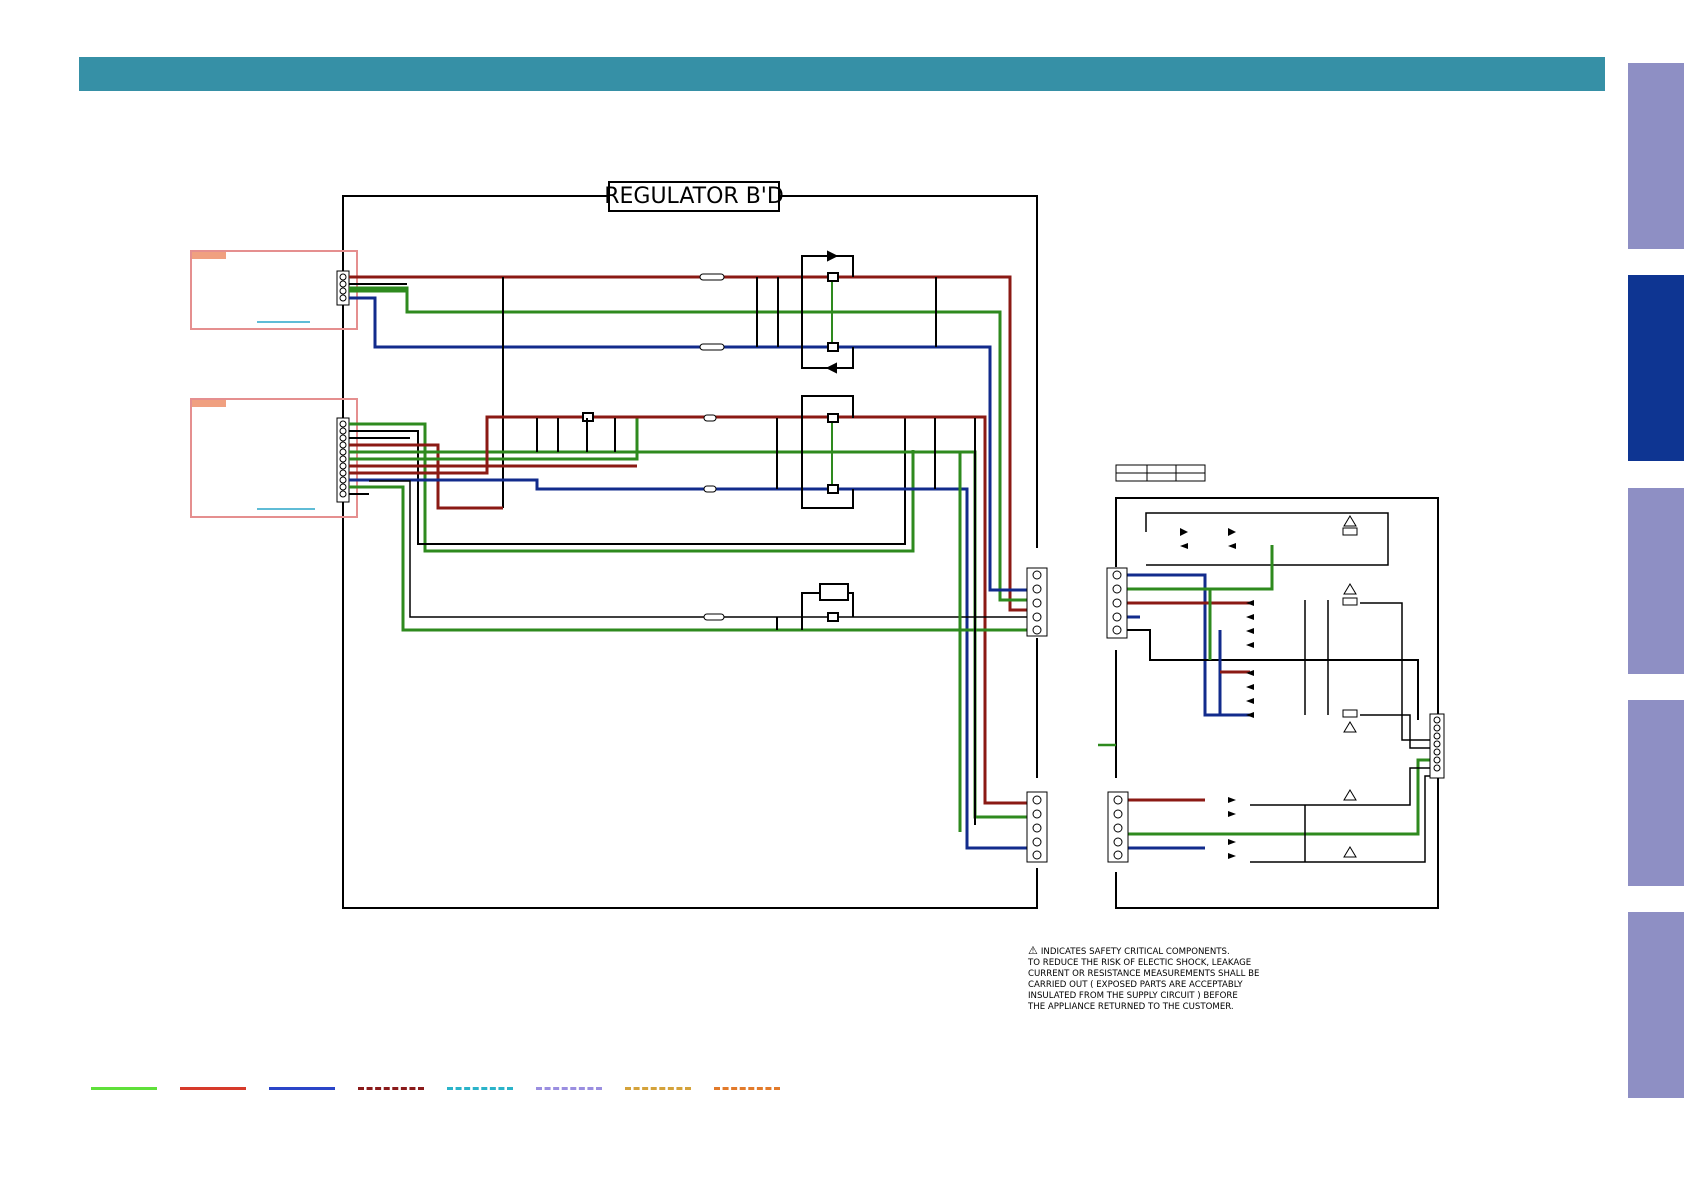 This screenshot has height=1191, width=1684. Describe the element at coordinates (694, 196) in the screenshot. I see `board-title: REGULATOR B'D` at that location.